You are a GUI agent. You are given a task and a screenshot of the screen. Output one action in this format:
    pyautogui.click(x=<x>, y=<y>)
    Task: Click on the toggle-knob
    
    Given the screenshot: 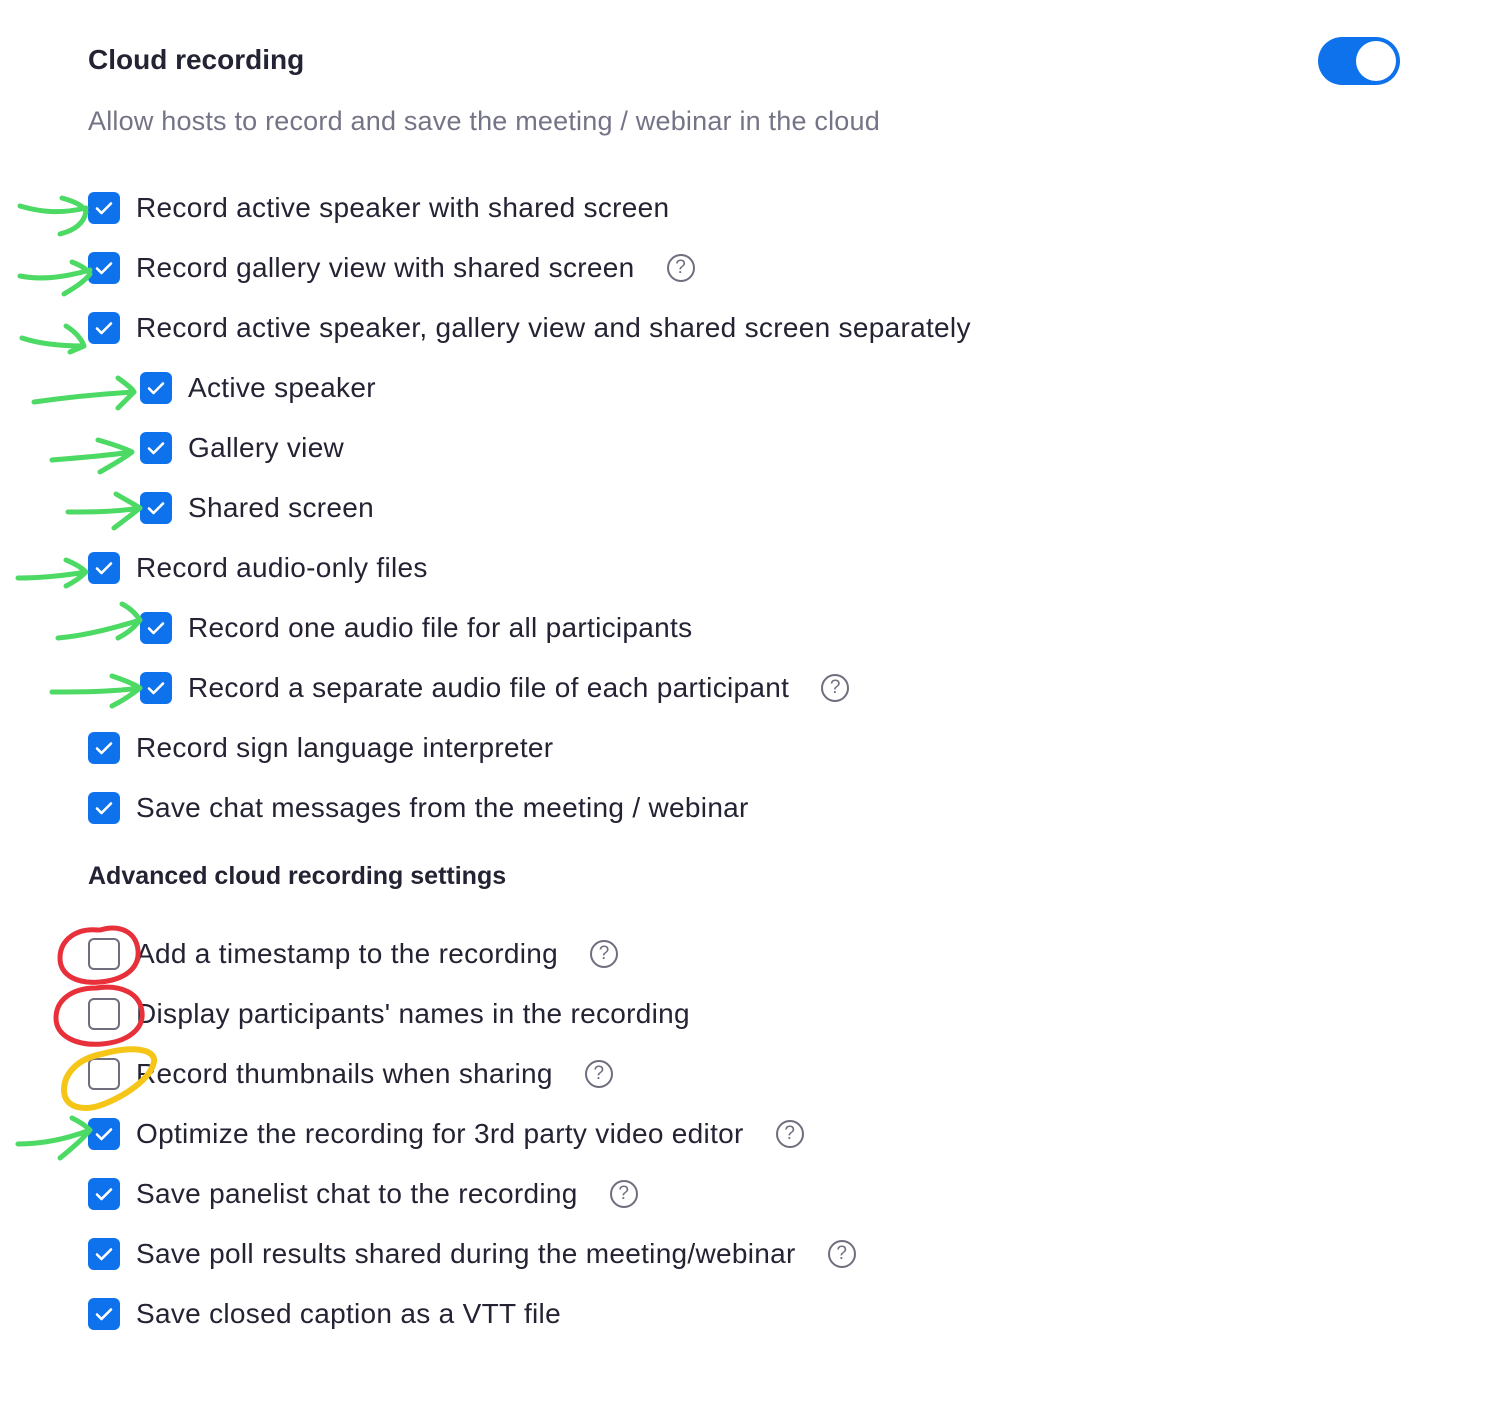 What is the action you would take?
    pyautogui.click(x=1376, y=61)
    